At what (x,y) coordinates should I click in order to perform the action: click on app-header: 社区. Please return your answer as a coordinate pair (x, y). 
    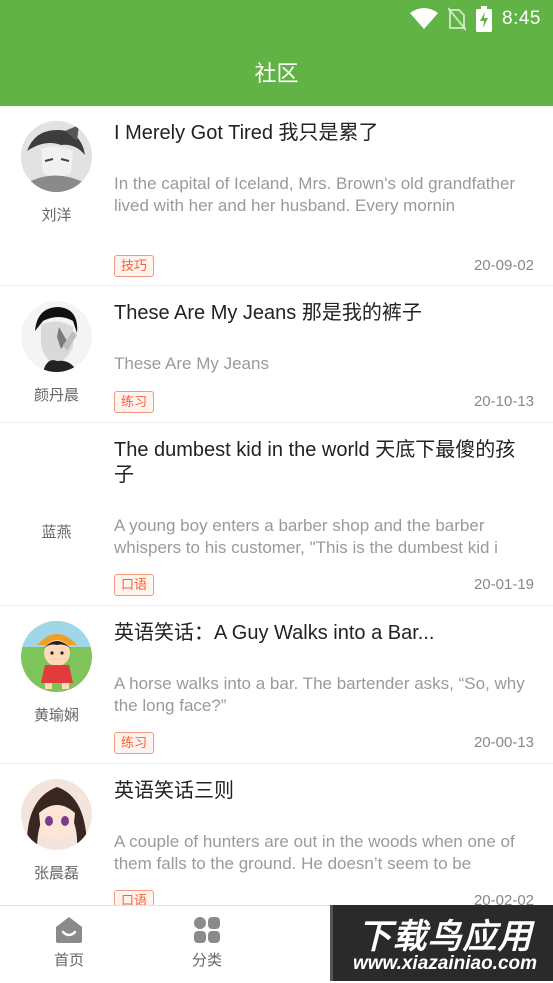
    Looking at the image, I should click on (276, 72).